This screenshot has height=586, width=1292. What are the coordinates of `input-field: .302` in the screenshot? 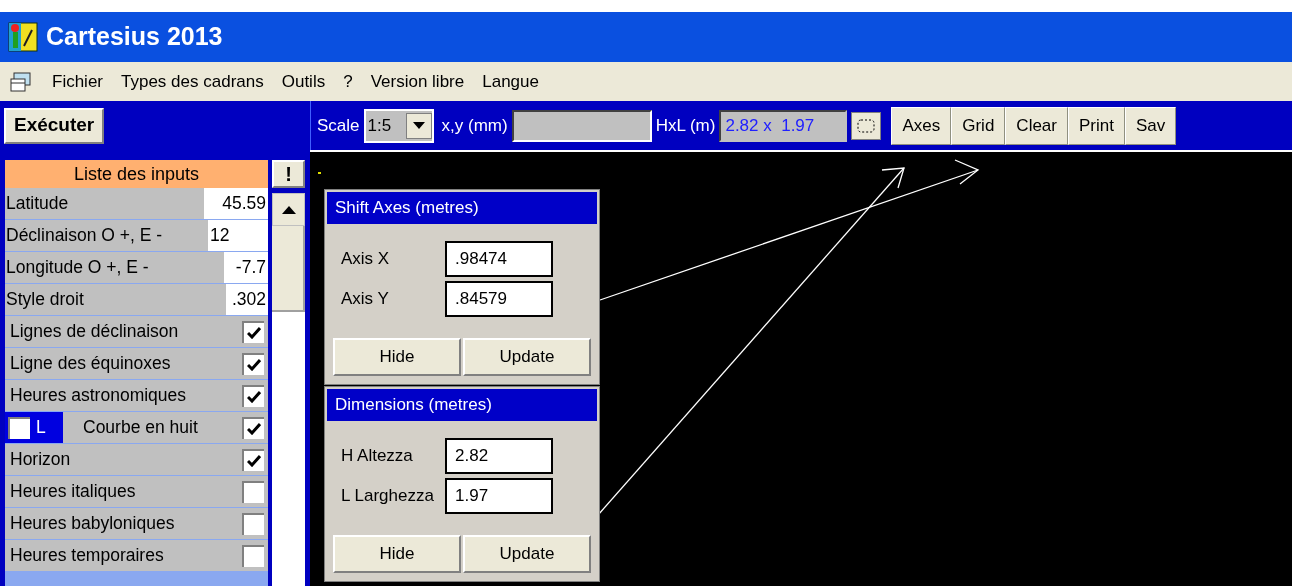 It's located at (247, 299).